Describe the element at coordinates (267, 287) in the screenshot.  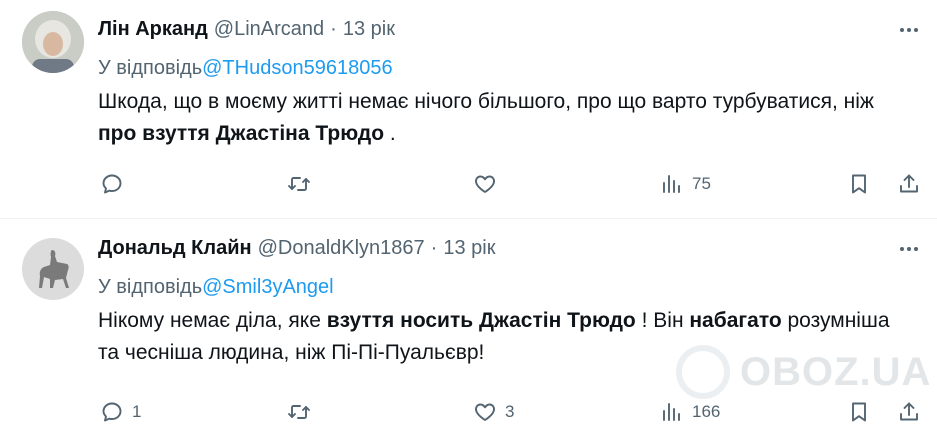
I see `reply-to-link: @Smil3yAngel` at that location.